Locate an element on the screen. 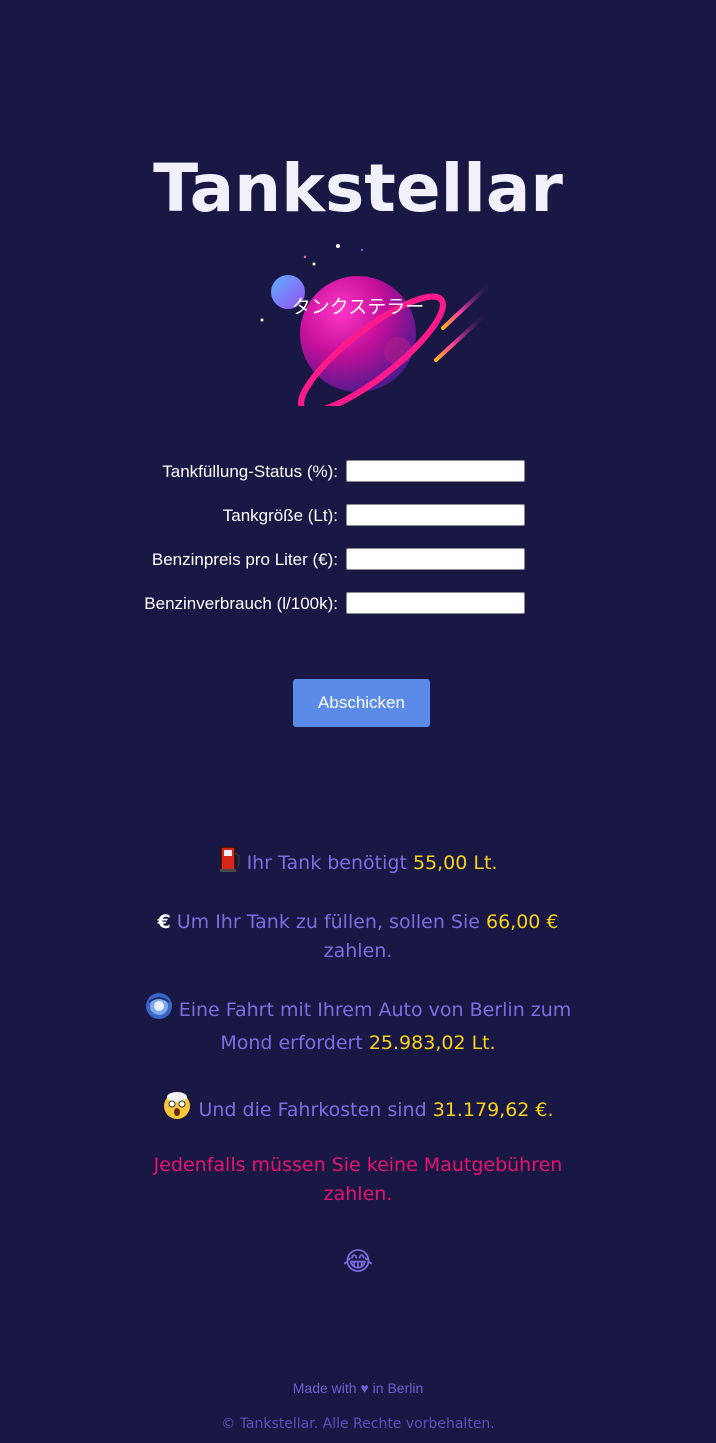  app-subtitle: タンクステラー is located at coordinates (358, 307).